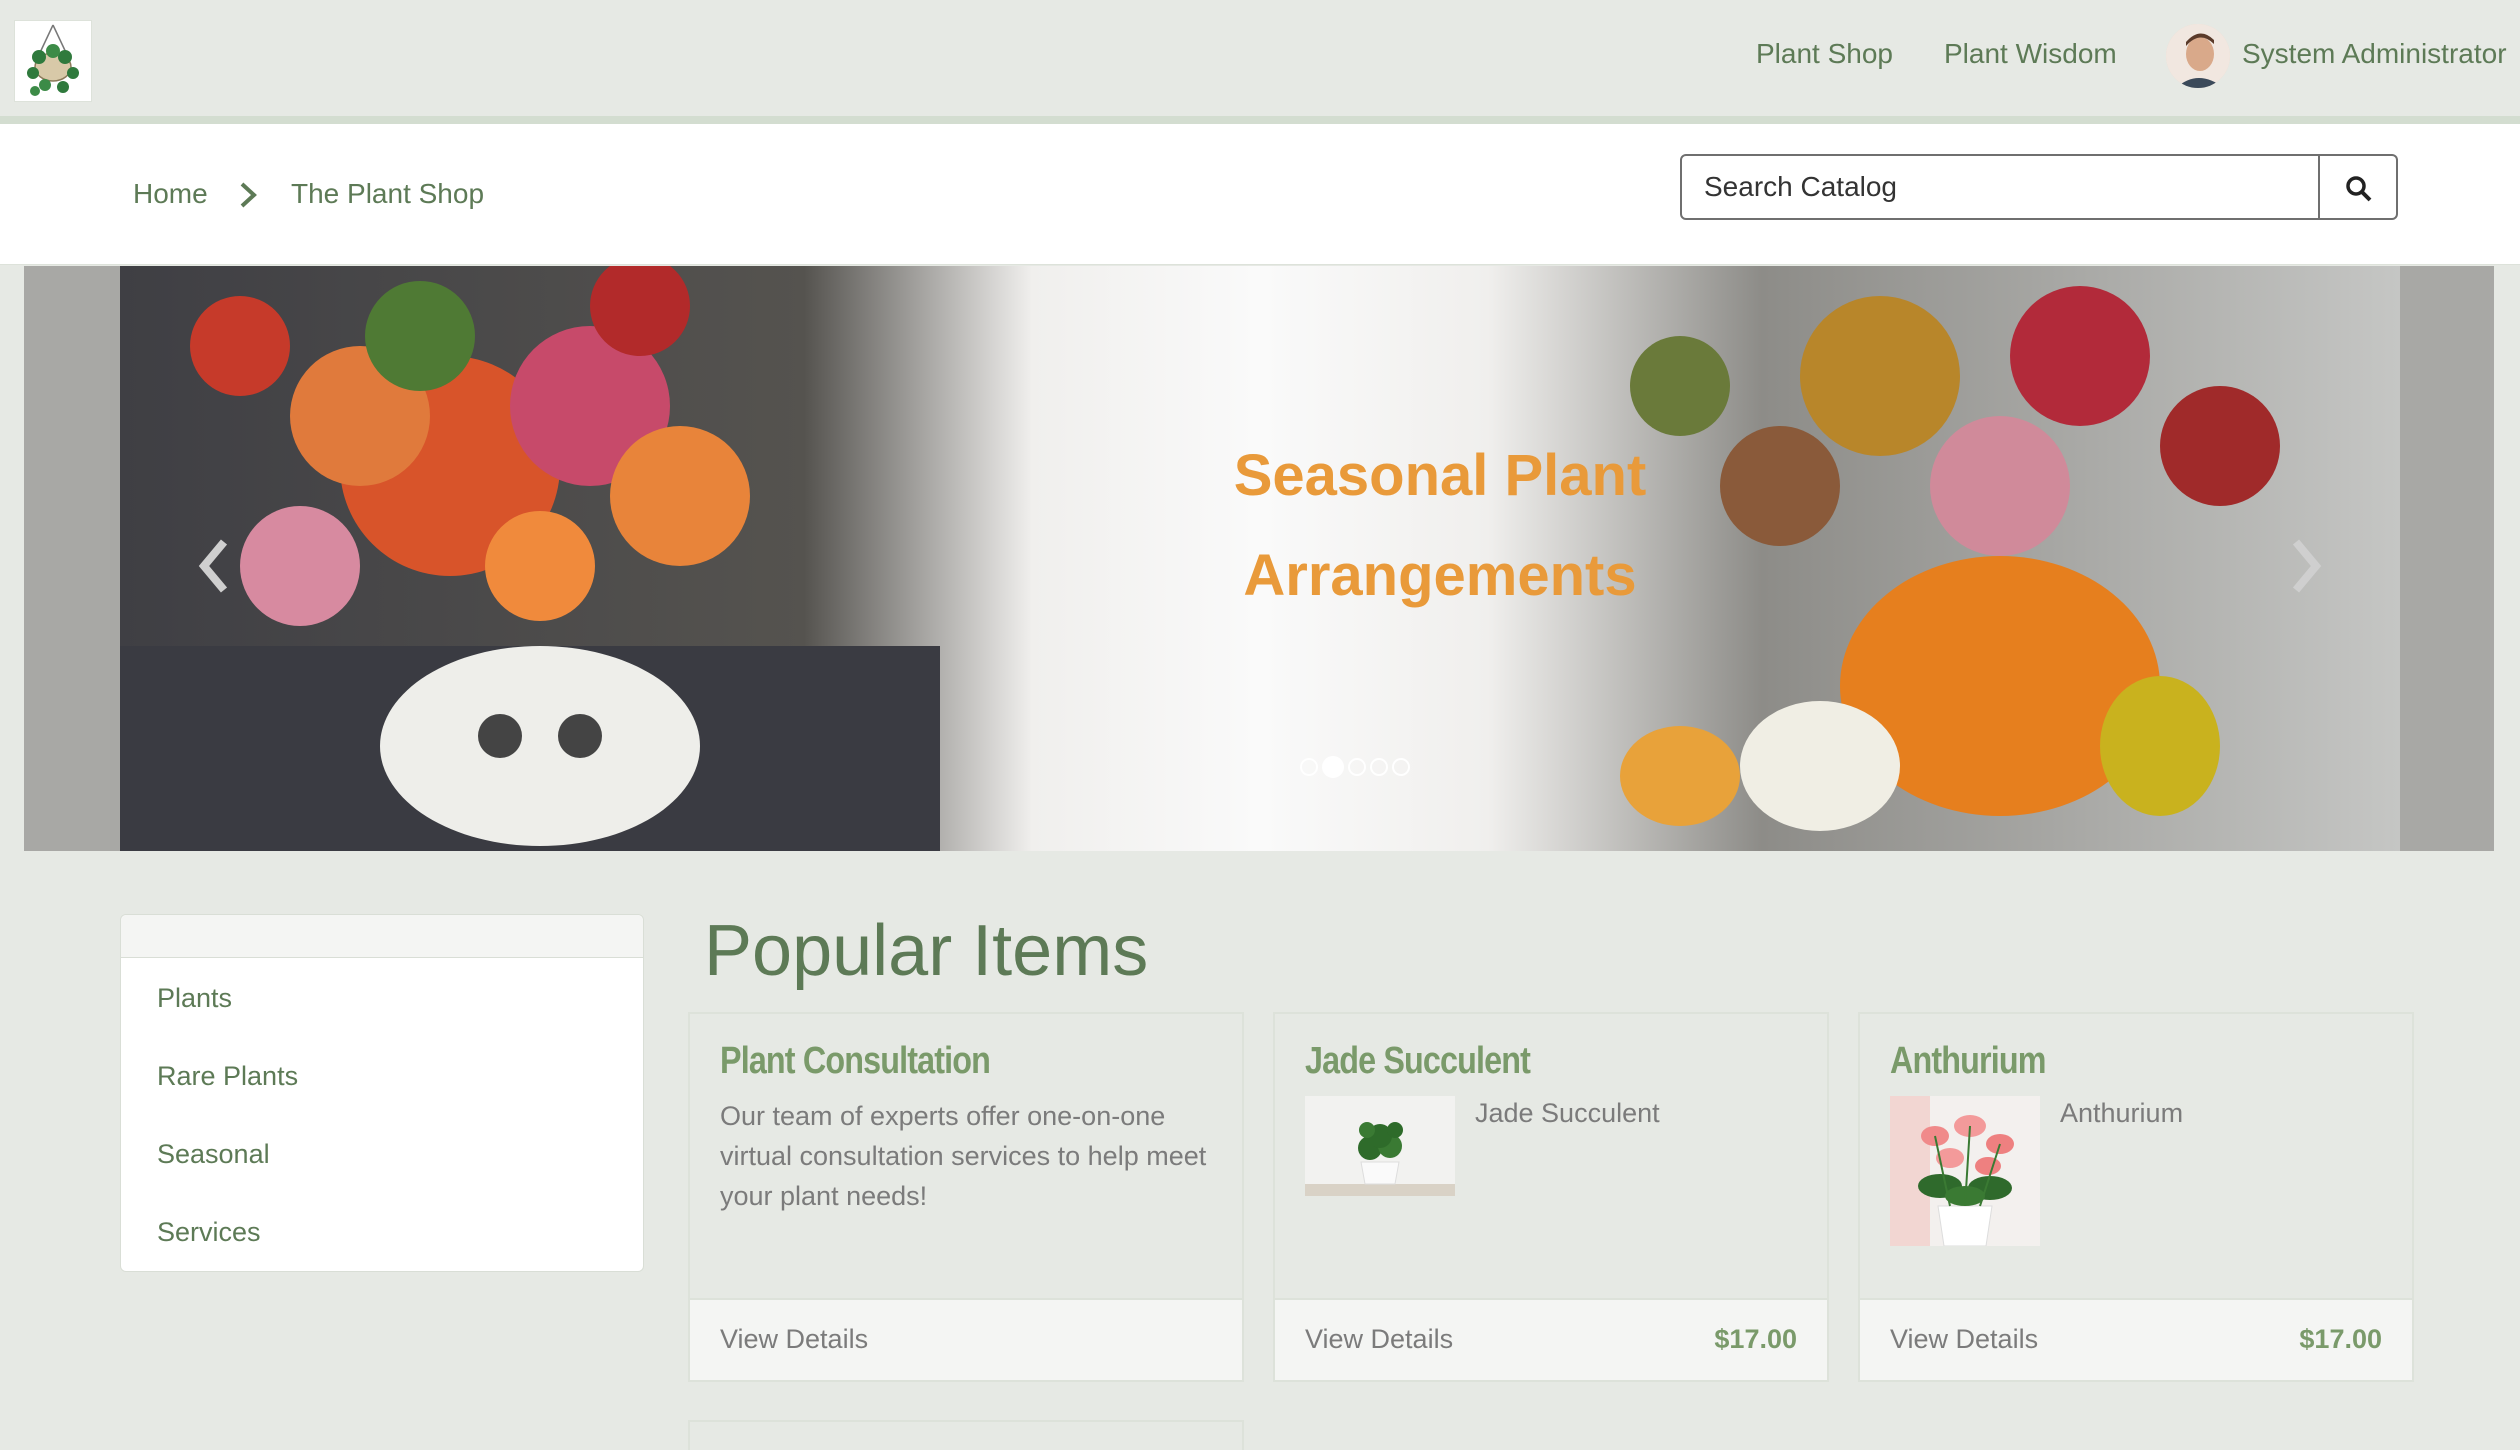 The height and width of the screenshot is (1450, 2520). What do you see at coordinates (1440, 575) in the screenshot?
I see `hero-title-line2: Arrangements` at bounding box center [1440, 575].